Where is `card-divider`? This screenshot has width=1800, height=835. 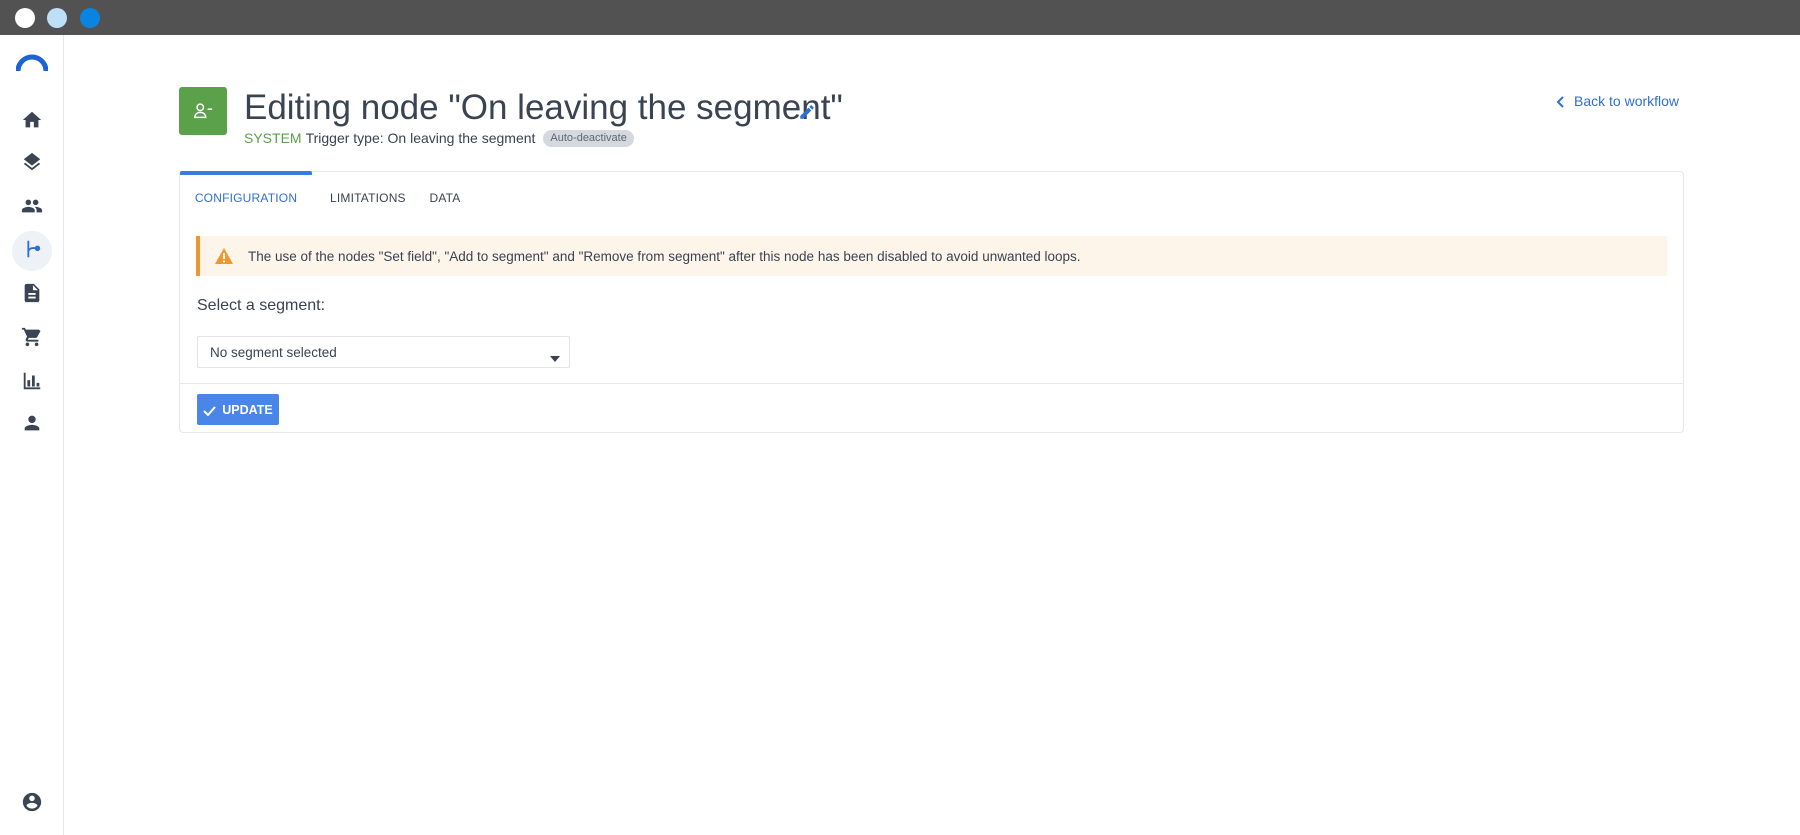
card-divider is located at coordinates (931, 383).